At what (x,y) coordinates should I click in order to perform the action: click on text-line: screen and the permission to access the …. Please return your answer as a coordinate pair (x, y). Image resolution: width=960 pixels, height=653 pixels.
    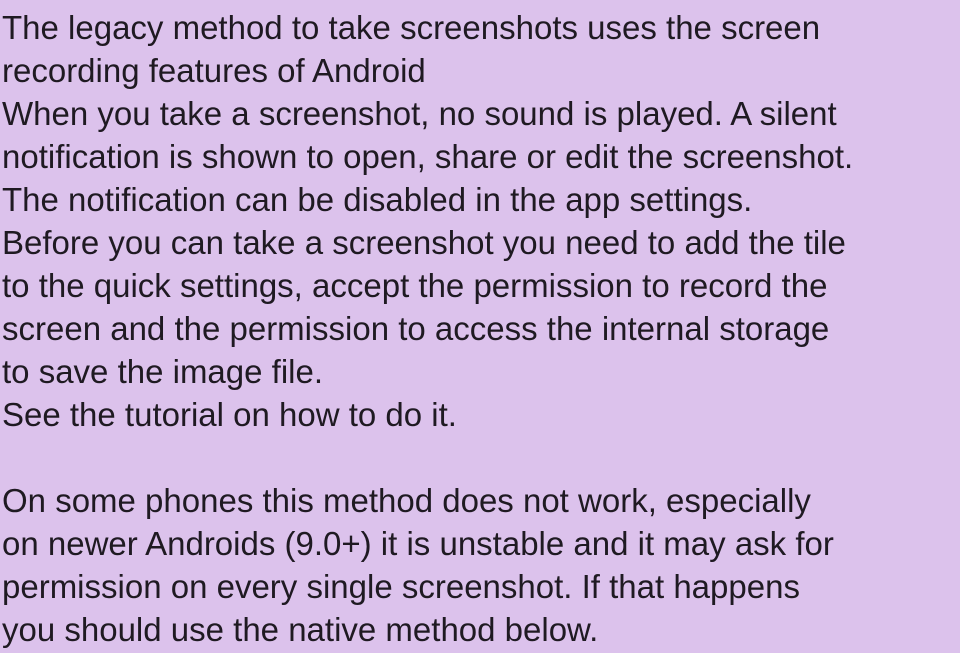
    Looking at the image, I should click on (416, 328).